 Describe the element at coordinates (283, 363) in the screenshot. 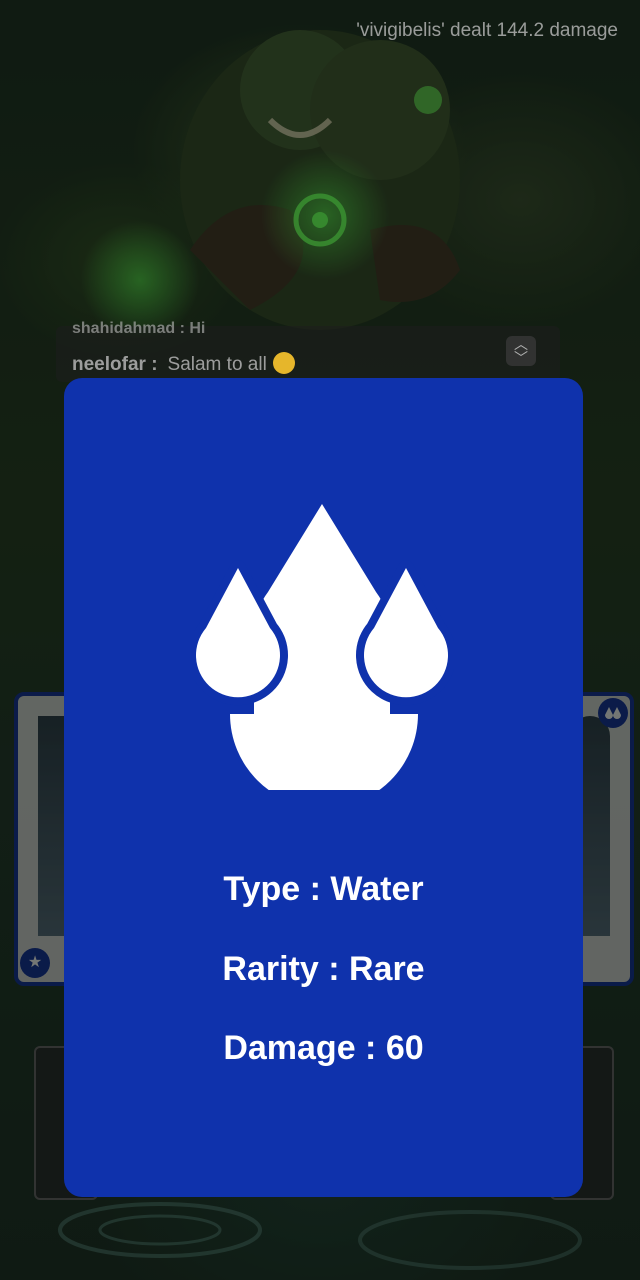

I see `smile-emoji-icon` at that location.